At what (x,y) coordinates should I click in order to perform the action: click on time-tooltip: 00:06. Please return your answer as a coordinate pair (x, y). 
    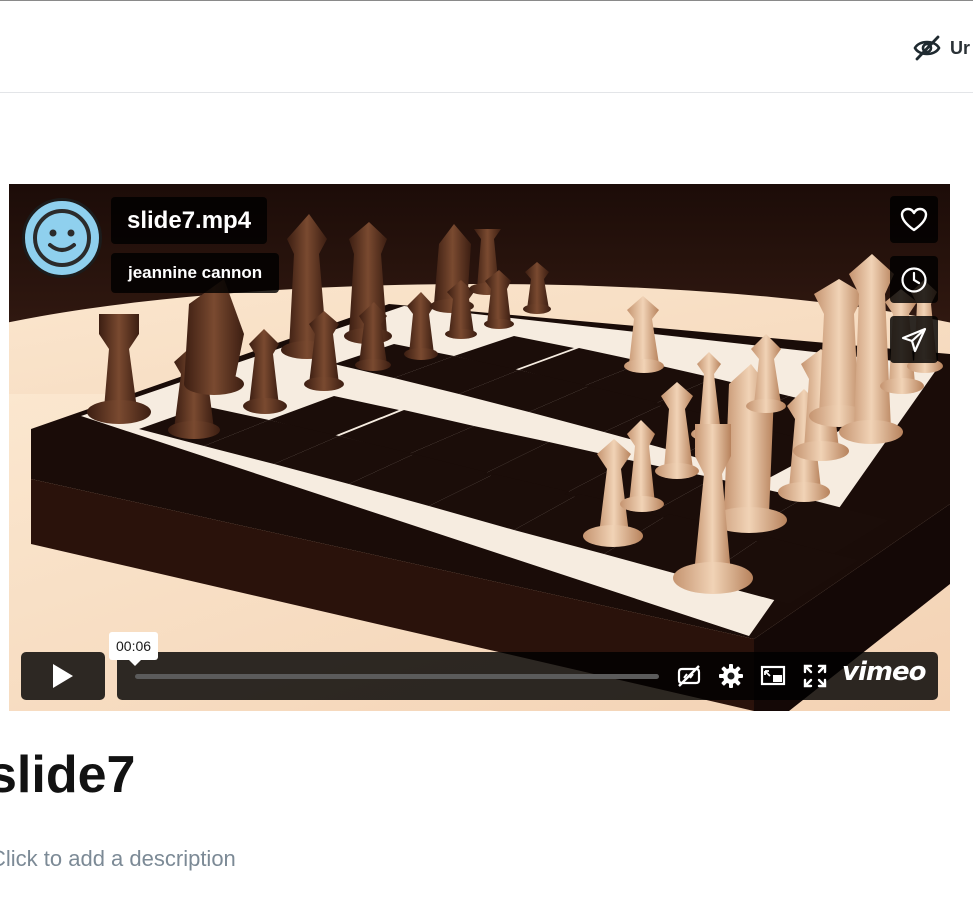
    Looking at the image, I should click on (134, 649).